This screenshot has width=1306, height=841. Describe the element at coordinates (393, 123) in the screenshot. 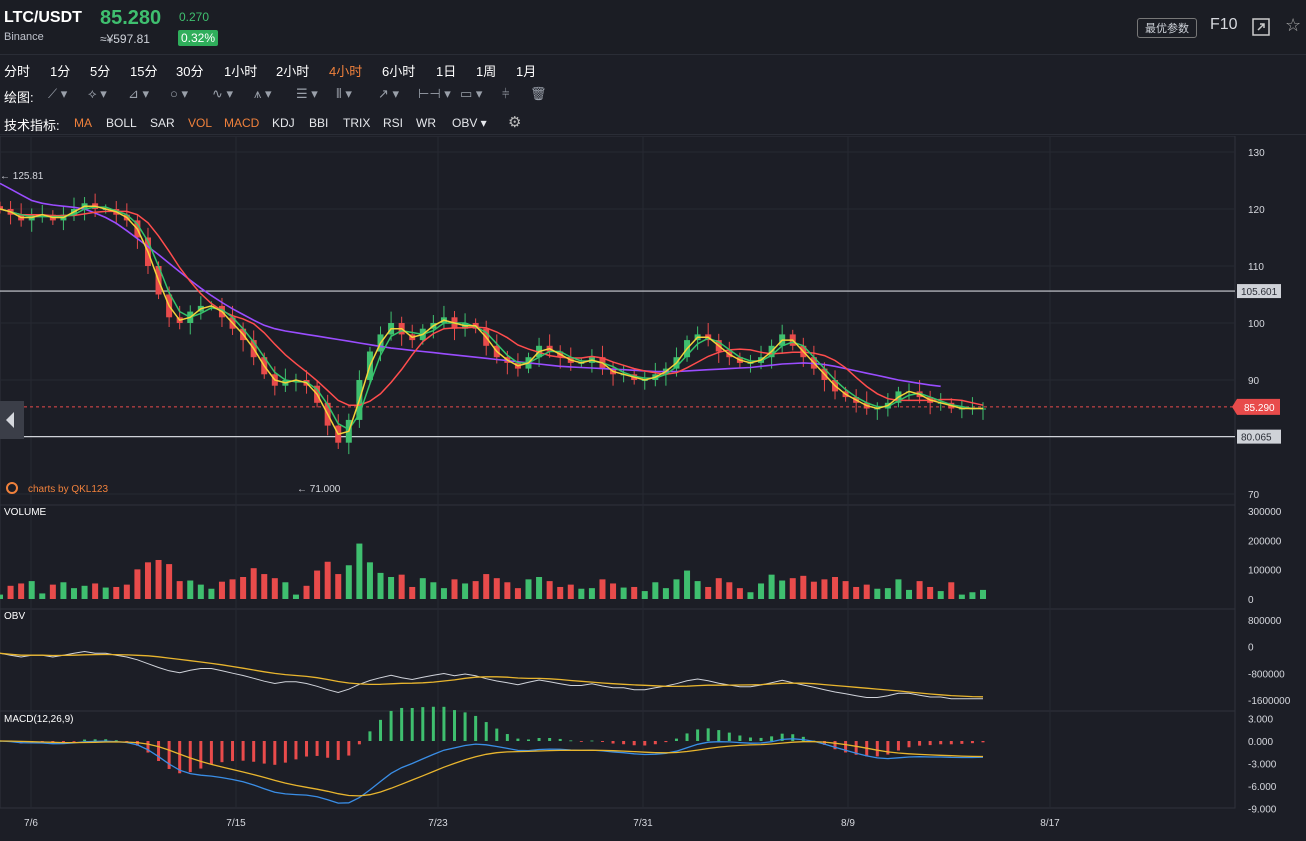

I see `indicator-rsi: RSI` at that location.